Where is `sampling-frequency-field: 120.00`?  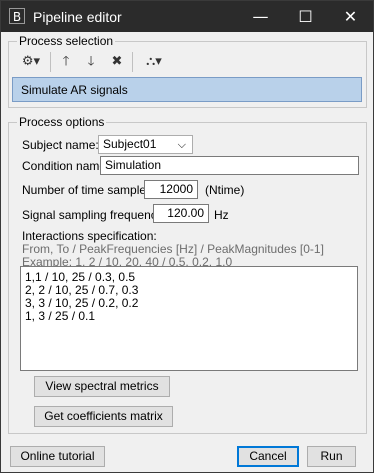 sampling-frequency-field: 120.00 is located at coordinates (181, 213).